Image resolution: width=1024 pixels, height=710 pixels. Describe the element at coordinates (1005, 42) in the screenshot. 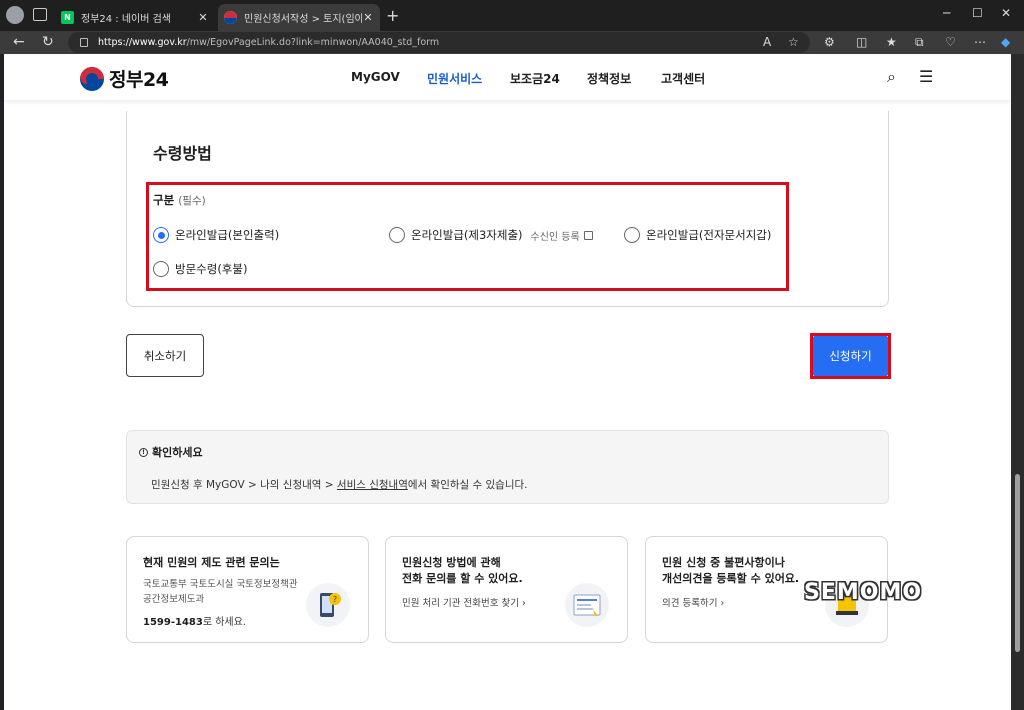

I see `copilot-icon: ◆` at that location.